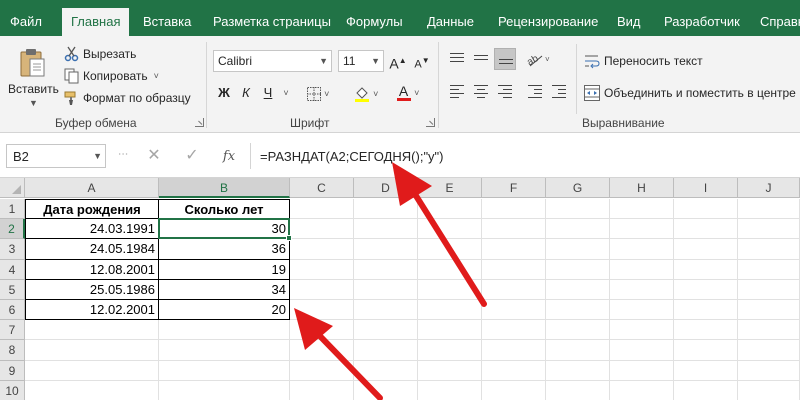 The image size is (800, 400). What do you see at coordinates (430, 122) in the screenshot?
I see `font-dialog-launcher-icon` at bounding box center [430, 122].